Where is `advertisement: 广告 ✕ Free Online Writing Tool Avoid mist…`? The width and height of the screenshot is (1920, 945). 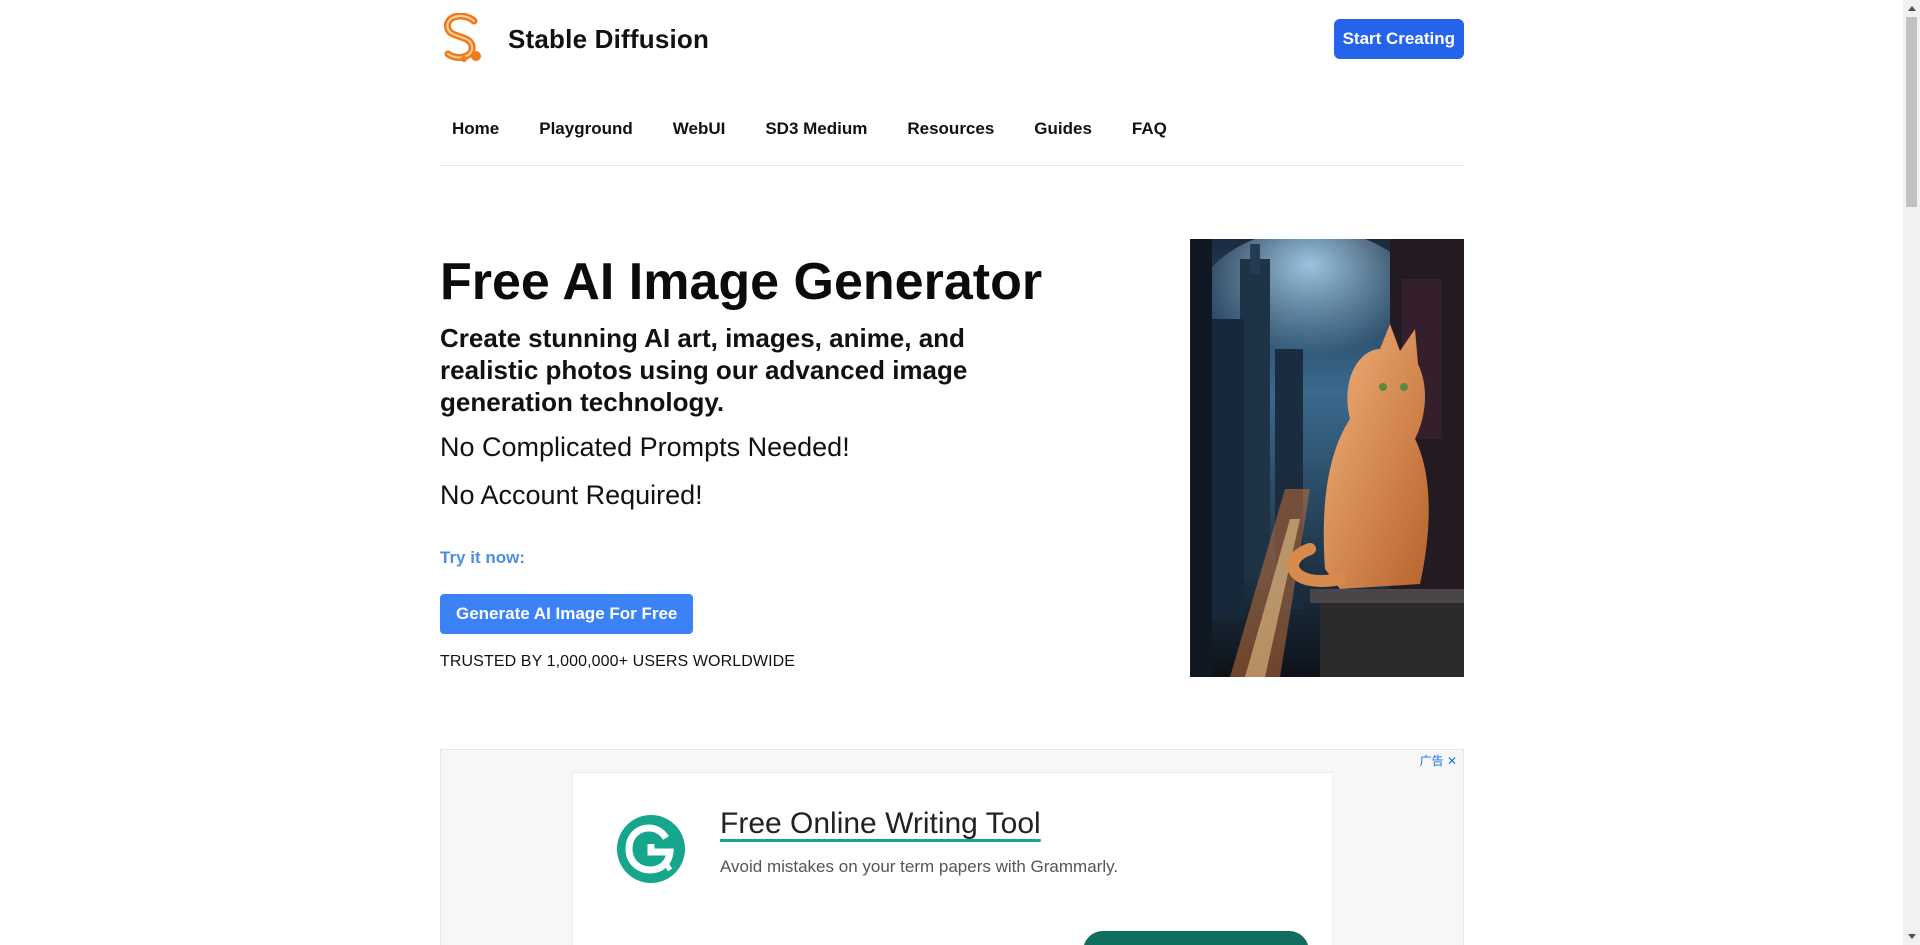 advertisement: 广告 ✕ Free Online Writing Tool Avoid mist… is located at coordinates (952, 847).